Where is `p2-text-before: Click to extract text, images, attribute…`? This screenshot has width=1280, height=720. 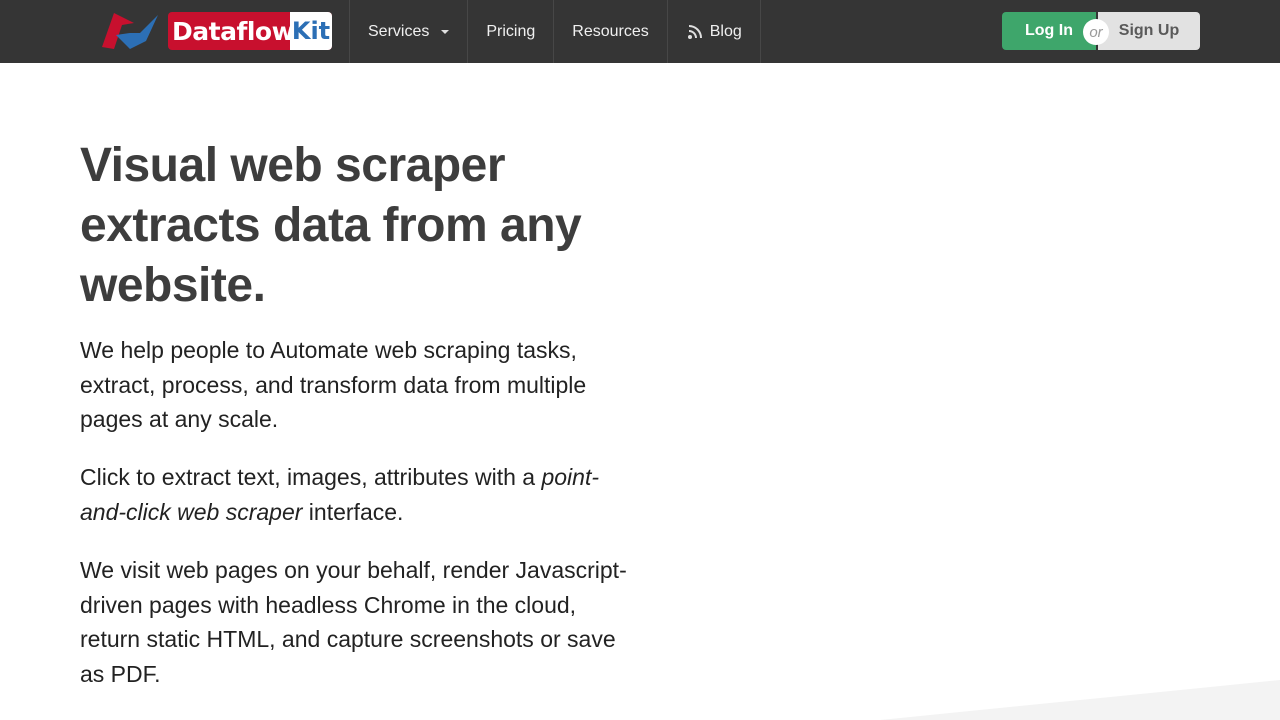
p2-text-before: Click to extract text, images, attribute… is located at coordinates (311, 477).